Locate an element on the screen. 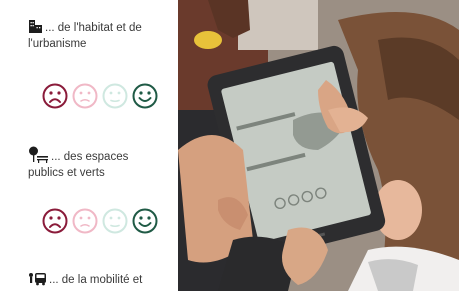 The image size is (459, 291). question-mobilite: ... de la mobilité et is located at coordinates (98, 281).